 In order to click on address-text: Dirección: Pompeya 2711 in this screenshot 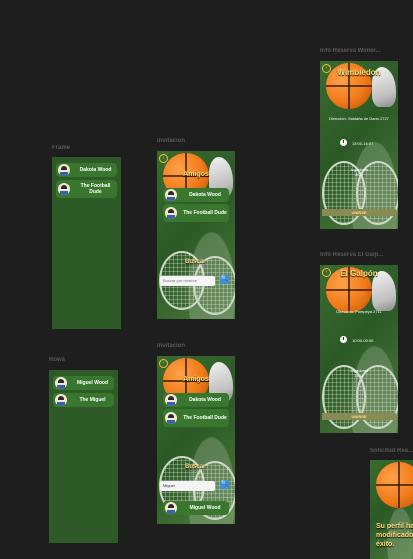, I will do `click(359, 311)`.